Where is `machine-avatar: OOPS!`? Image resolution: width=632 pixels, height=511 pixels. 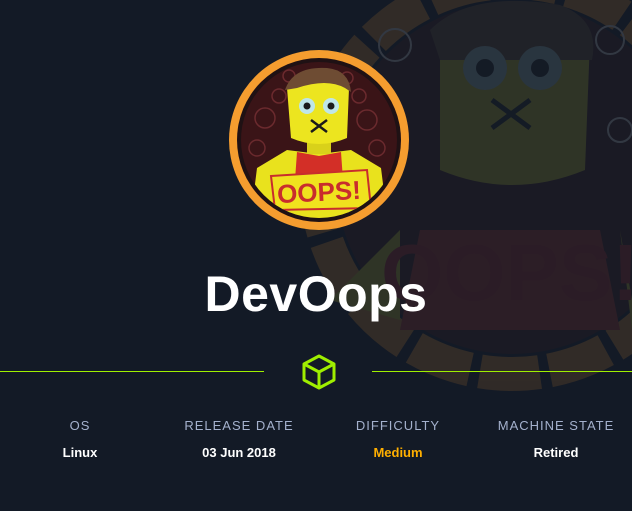
machine-avatar: OOPS! is located at coordinates (319, 140).